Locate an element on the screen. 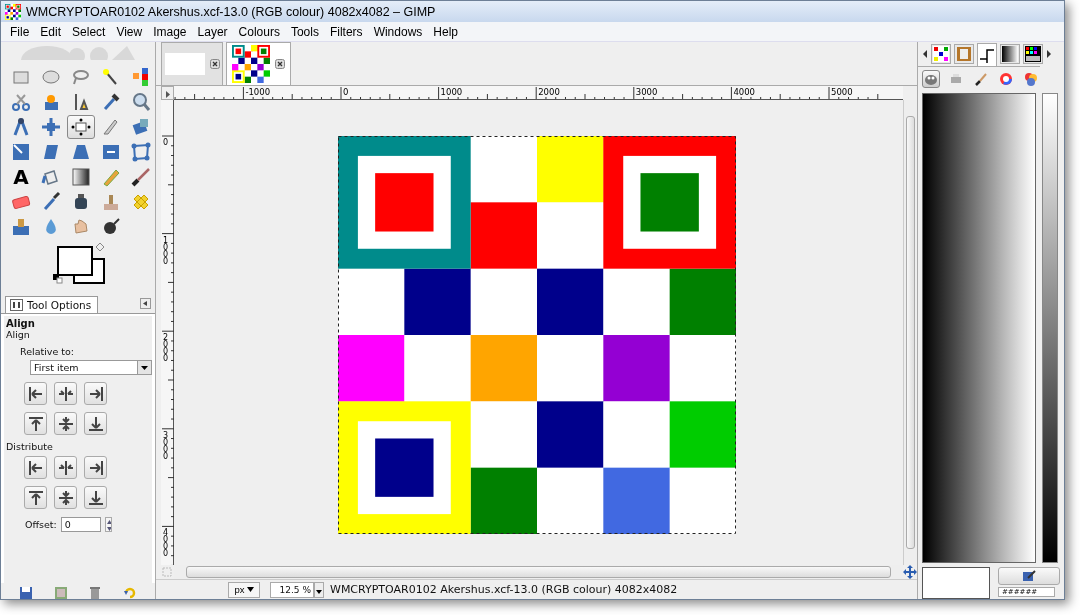 This screenshot has height=615, width=1080. edit-icon is located at coordinates (1029, 576).